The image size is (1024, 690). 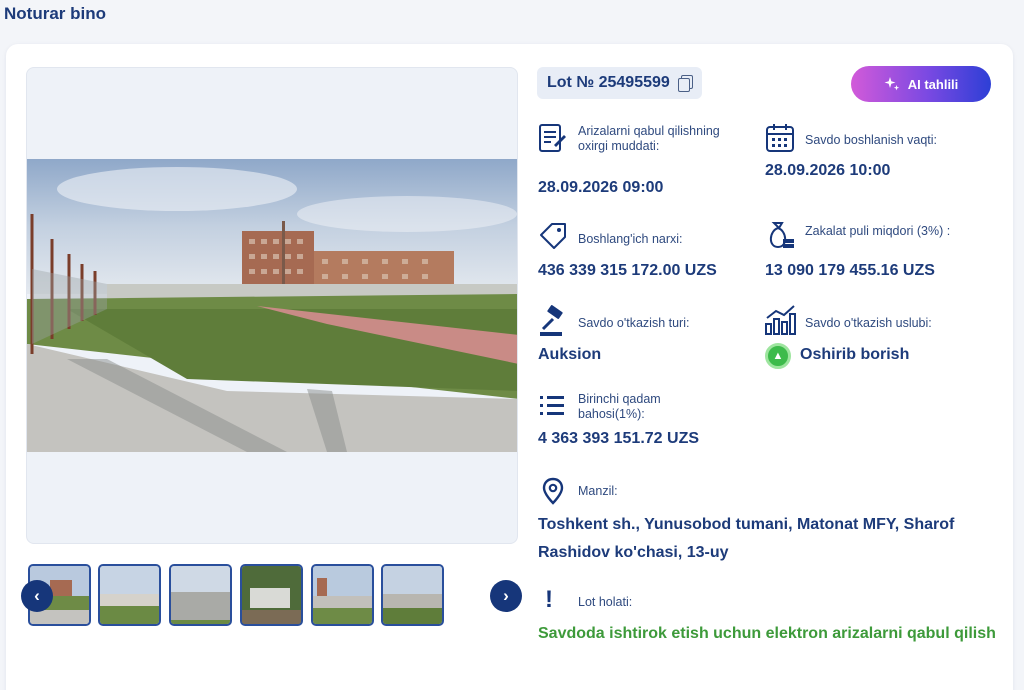 What do you see at coordinates (878, 231) in the screenshot?
I see `deposit-label: Zakalat puli miqdori (3%) :` at bounding box center [878, 231].